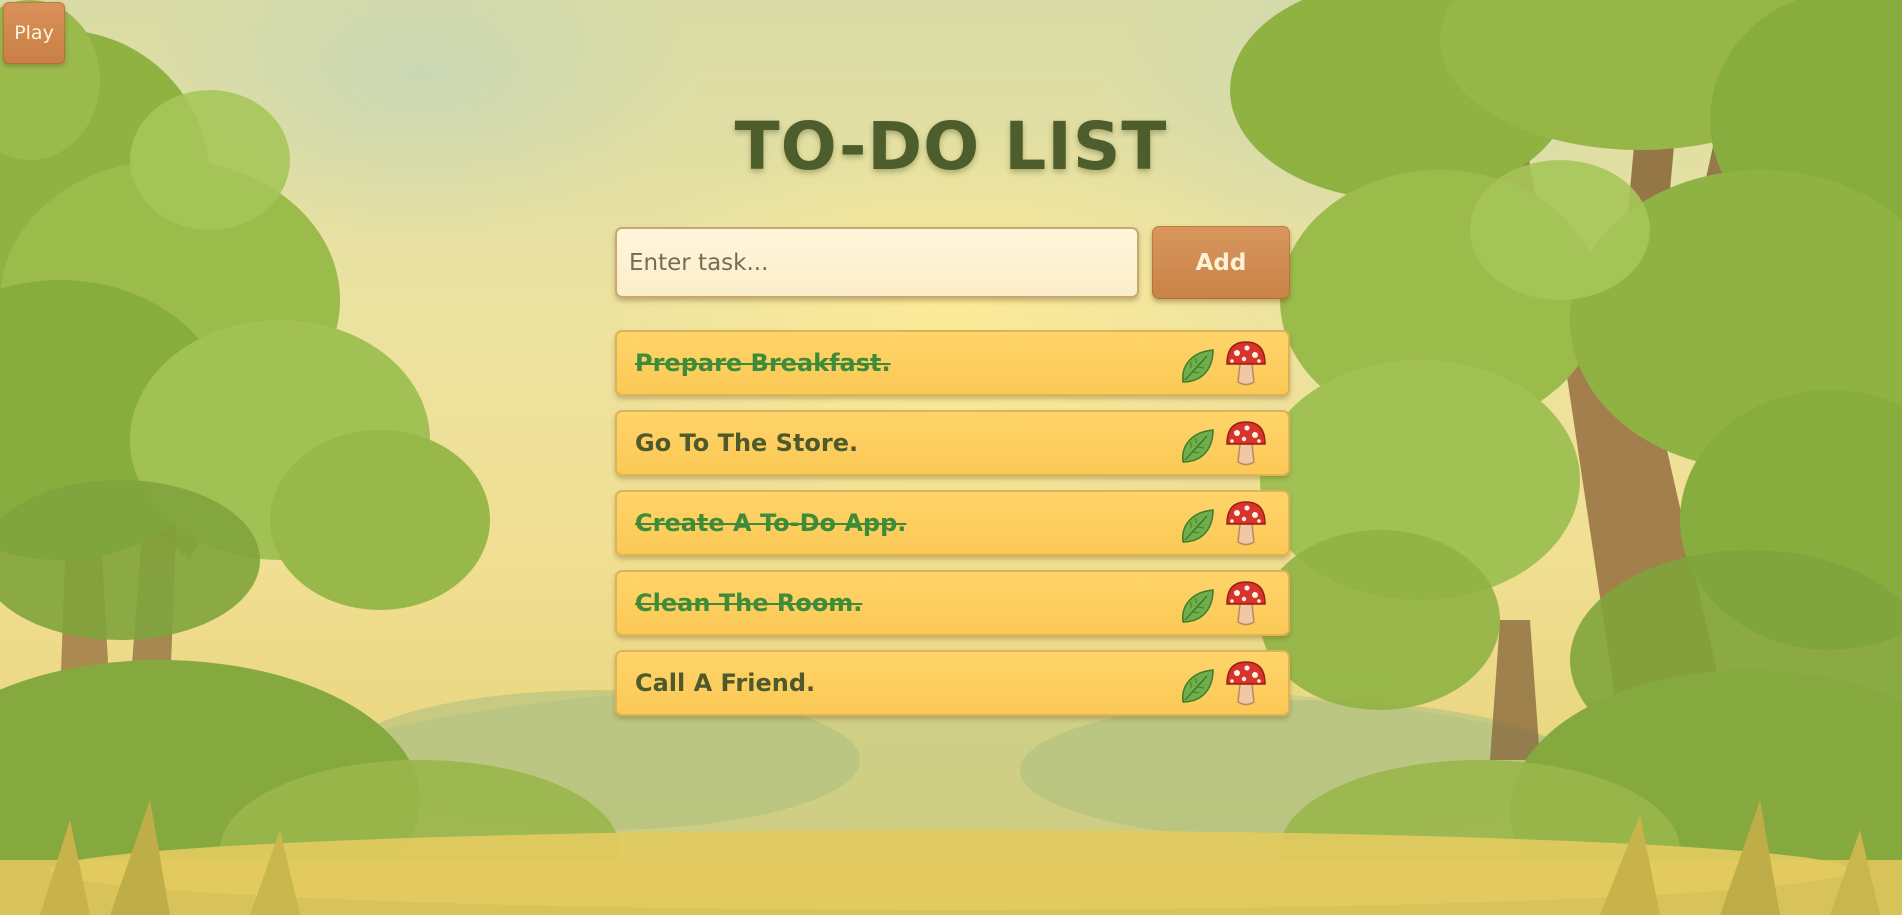 The image size is (1902, 915). Describe the element at coordinates (770, 523) in the screenshot. I see `task-text: Create A To-Do App.` at that location.